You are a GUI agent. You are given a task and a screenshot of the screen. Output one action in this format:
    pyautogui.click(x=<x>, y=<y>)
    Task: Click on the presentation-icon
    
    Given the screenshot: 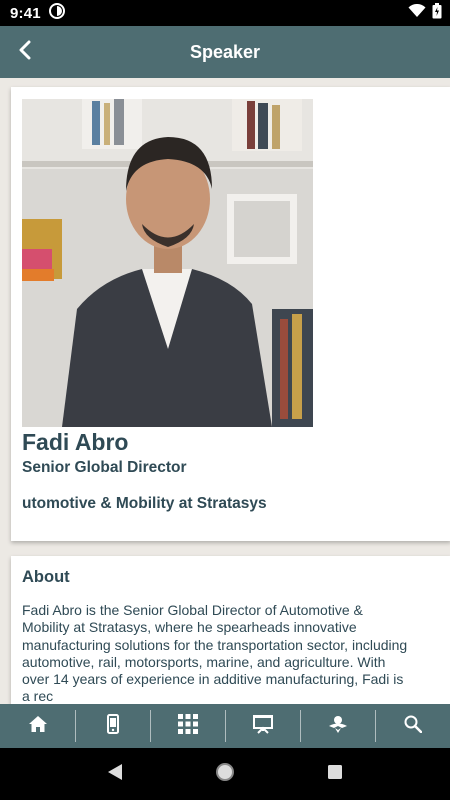 What is the action you would take?
    pyautogui.click(x=262, y=726)
    